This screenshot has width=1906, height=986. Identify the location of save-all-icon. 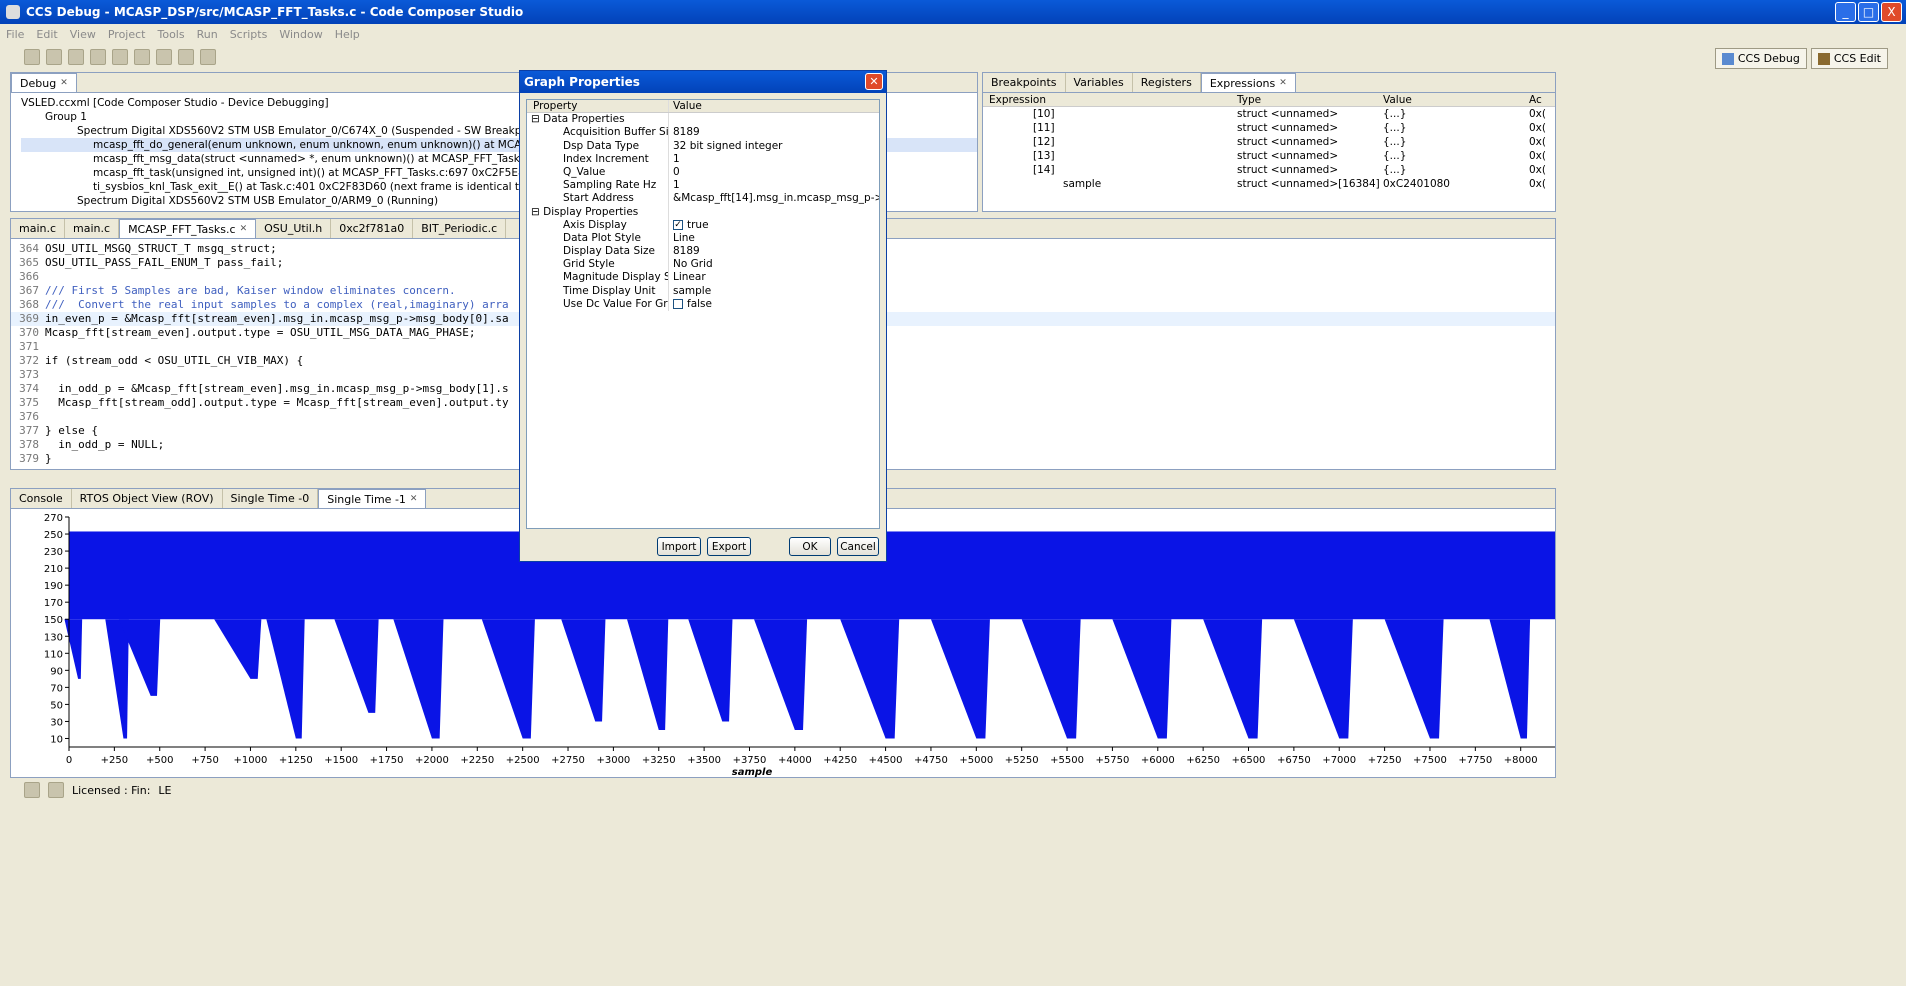
(76, 57).